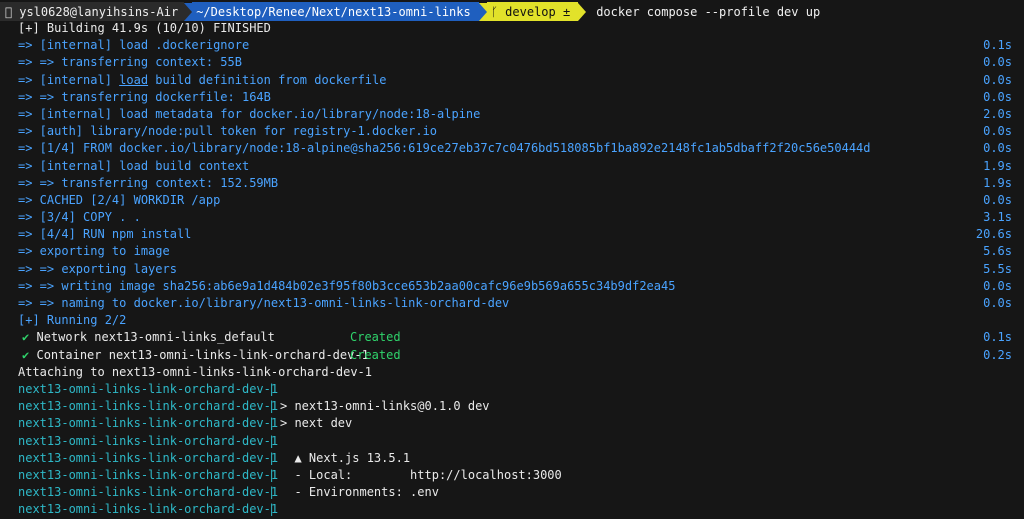 The width and height of the screenshot is (1024, 519). I want to click on prompt-branch: ᚴ develop ±, so click(532, 11).